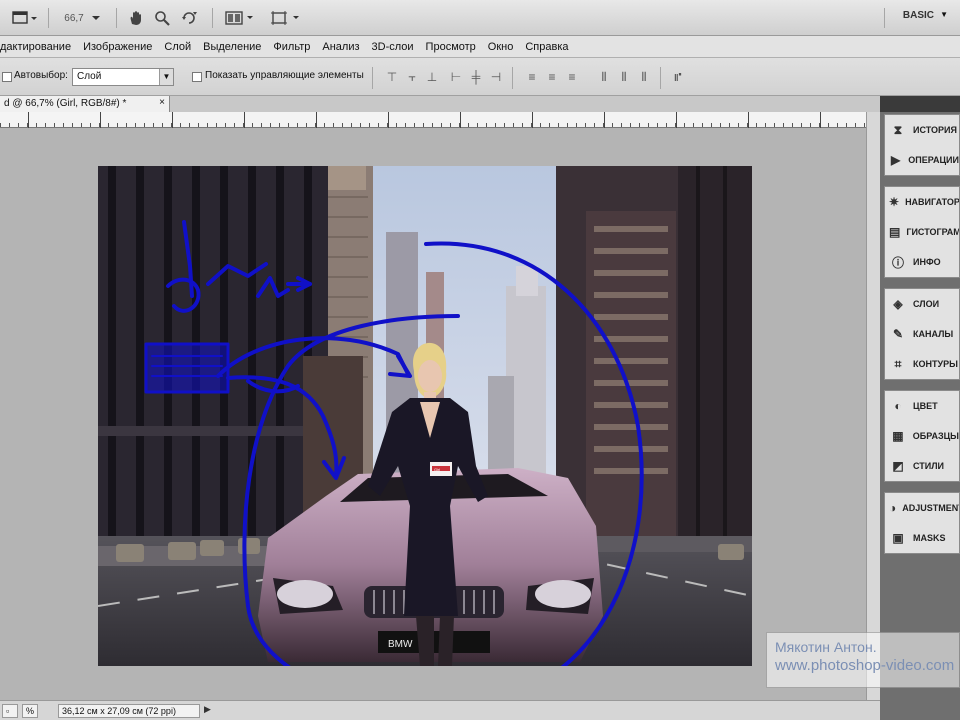 The width and height of the screenshot is (960, 720). Describe the element at coordinates (929, 538) in the screenshot. I see `panel-masks-label: MASKS` at that location.